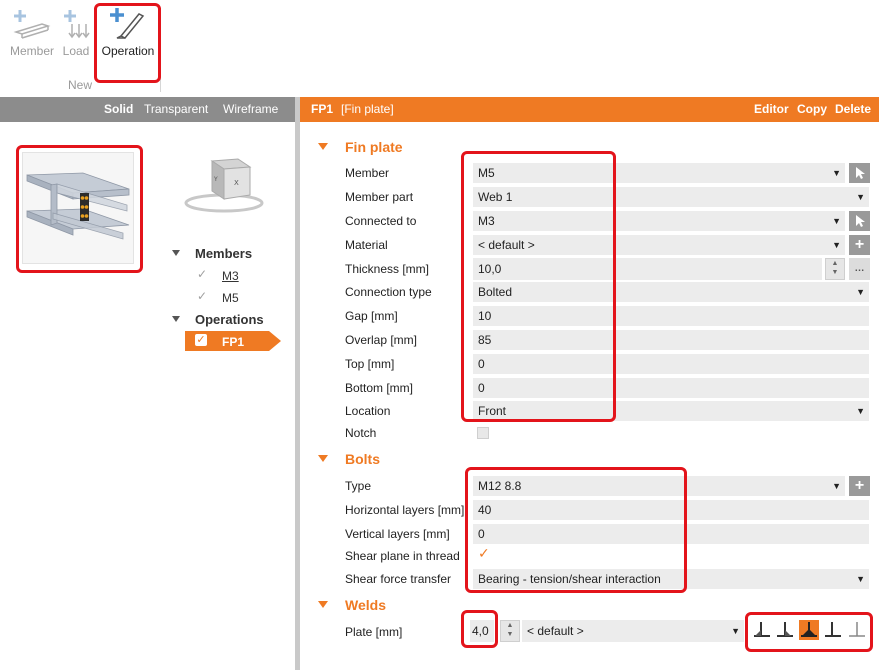 The width and height of the screenshot is (879, 670). I want to click on shear-plane-checkbox: ✓, so click(484, 553).